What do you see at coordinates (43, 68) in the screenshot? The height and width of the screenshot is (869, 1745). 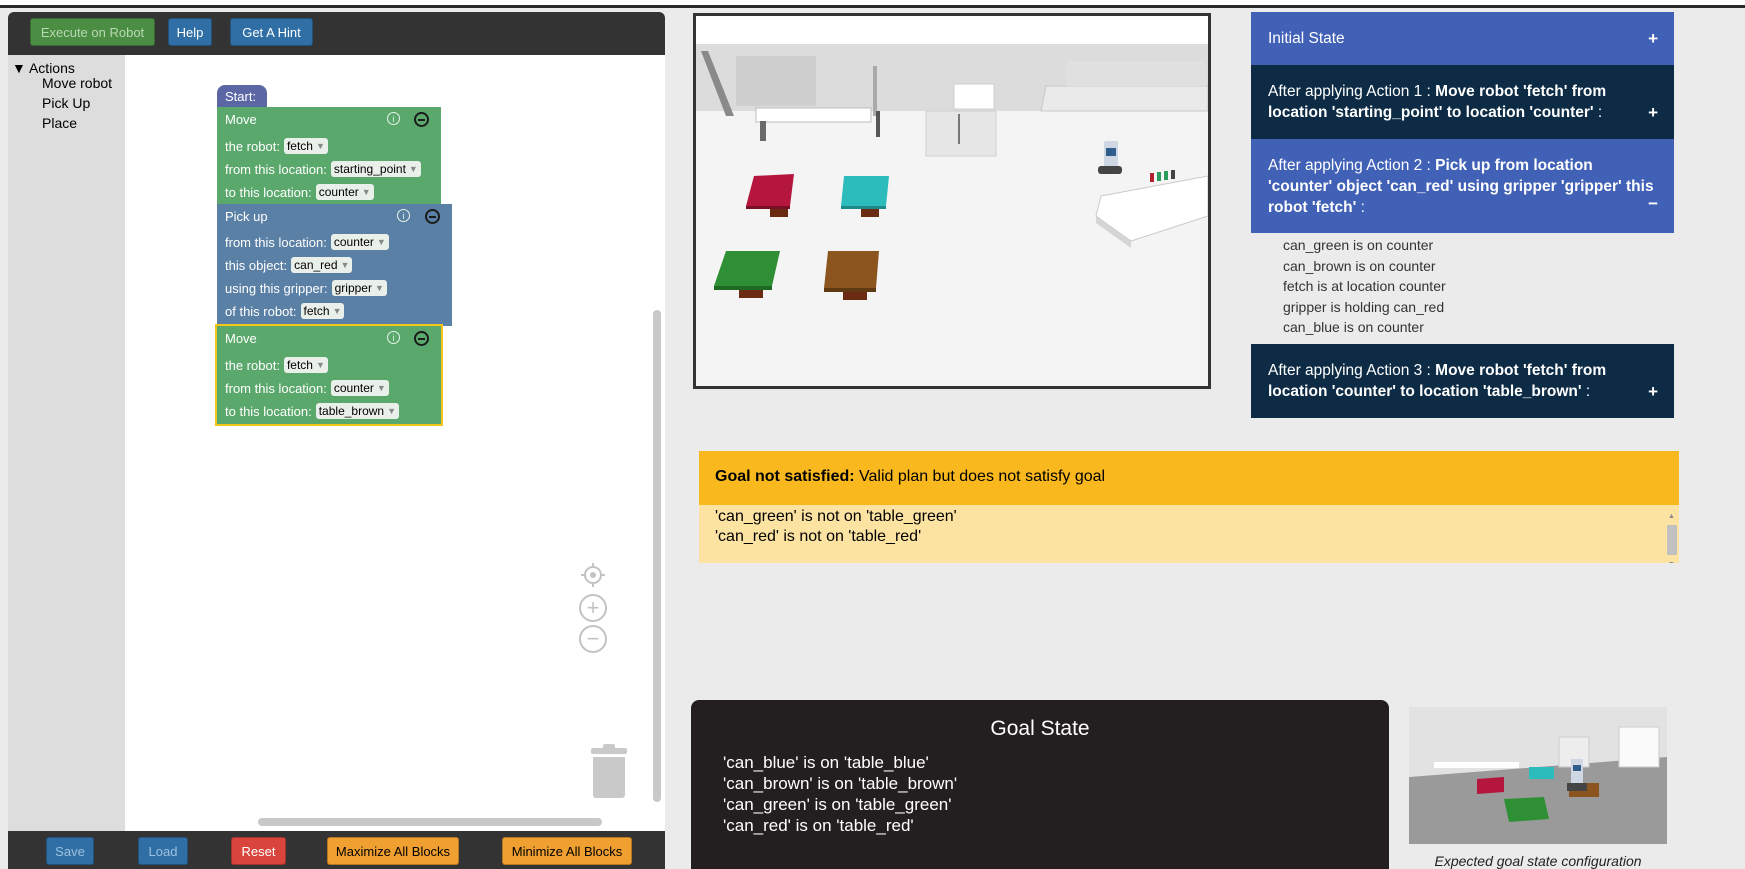 I see `actions-category: ▼ Actions` at bounding box center [43, 68].